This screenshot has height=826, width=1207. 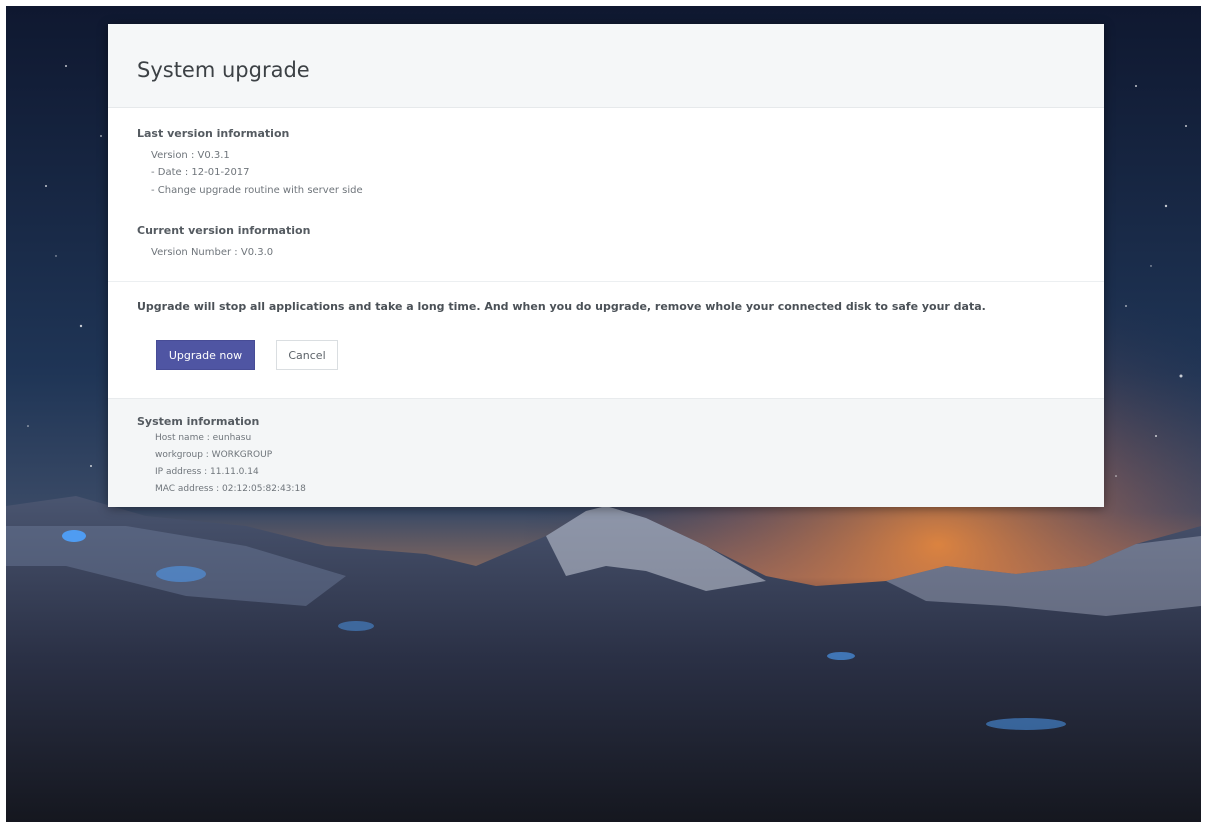 I want to click on last-version-heading: Last version information, so click(x=213, y=133).